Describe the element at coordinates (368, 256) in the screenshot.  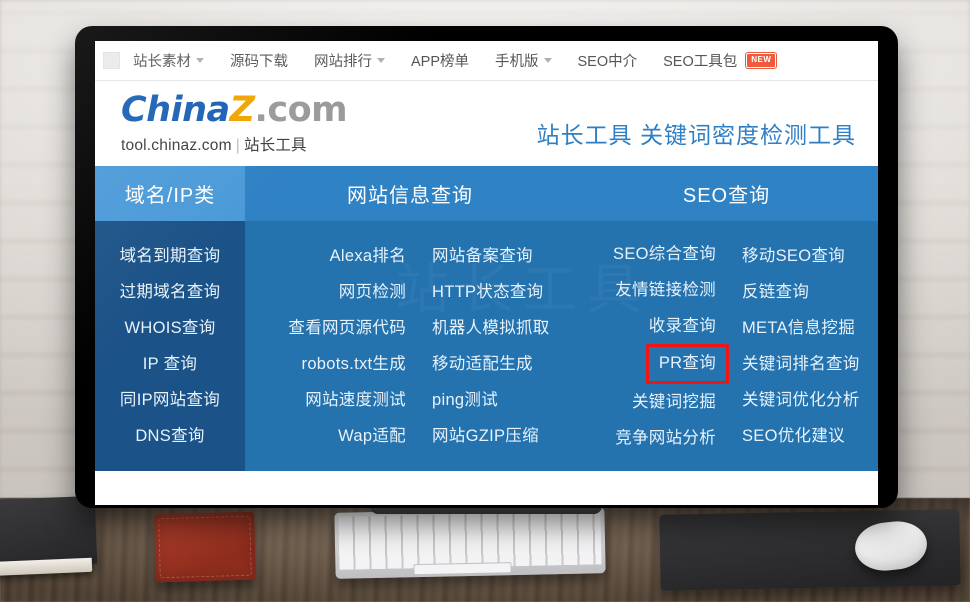
I see `tool-link-alexa-rank: Alexa排名` at that location.